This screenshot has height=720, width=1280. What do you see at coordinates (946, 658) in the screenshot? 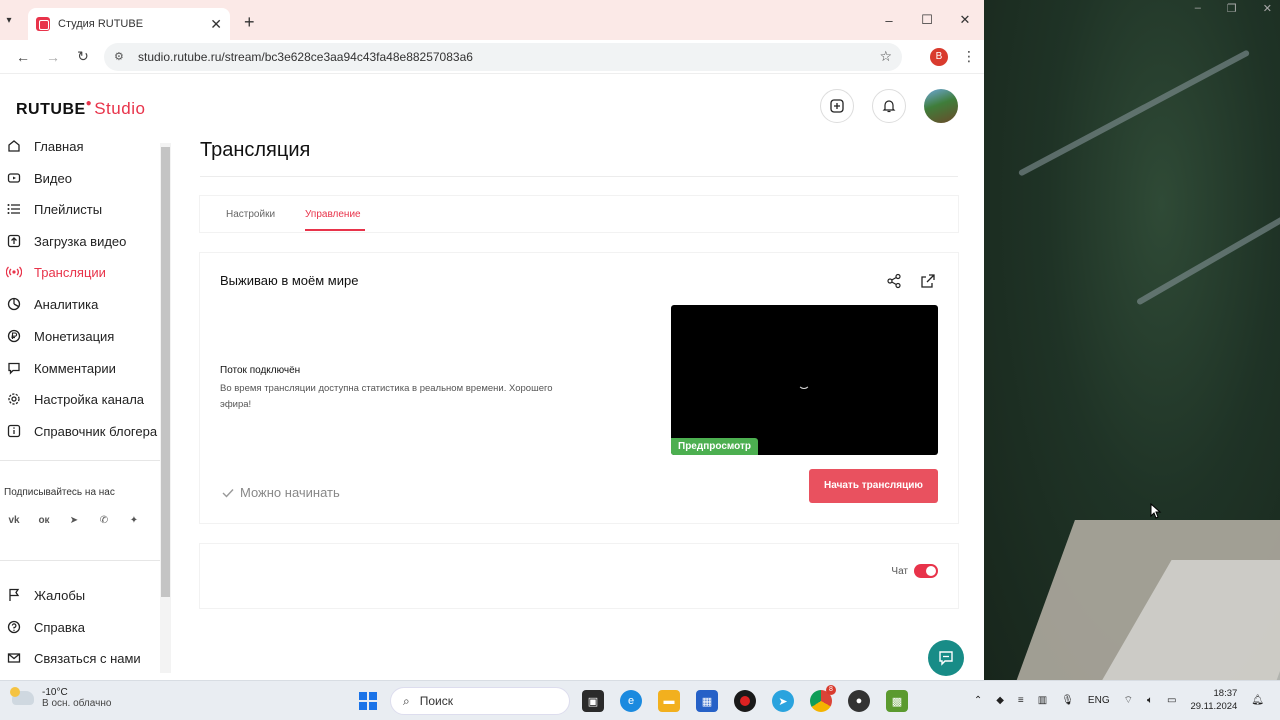
I see `support-chat-button` at bounding box center [946, 658].